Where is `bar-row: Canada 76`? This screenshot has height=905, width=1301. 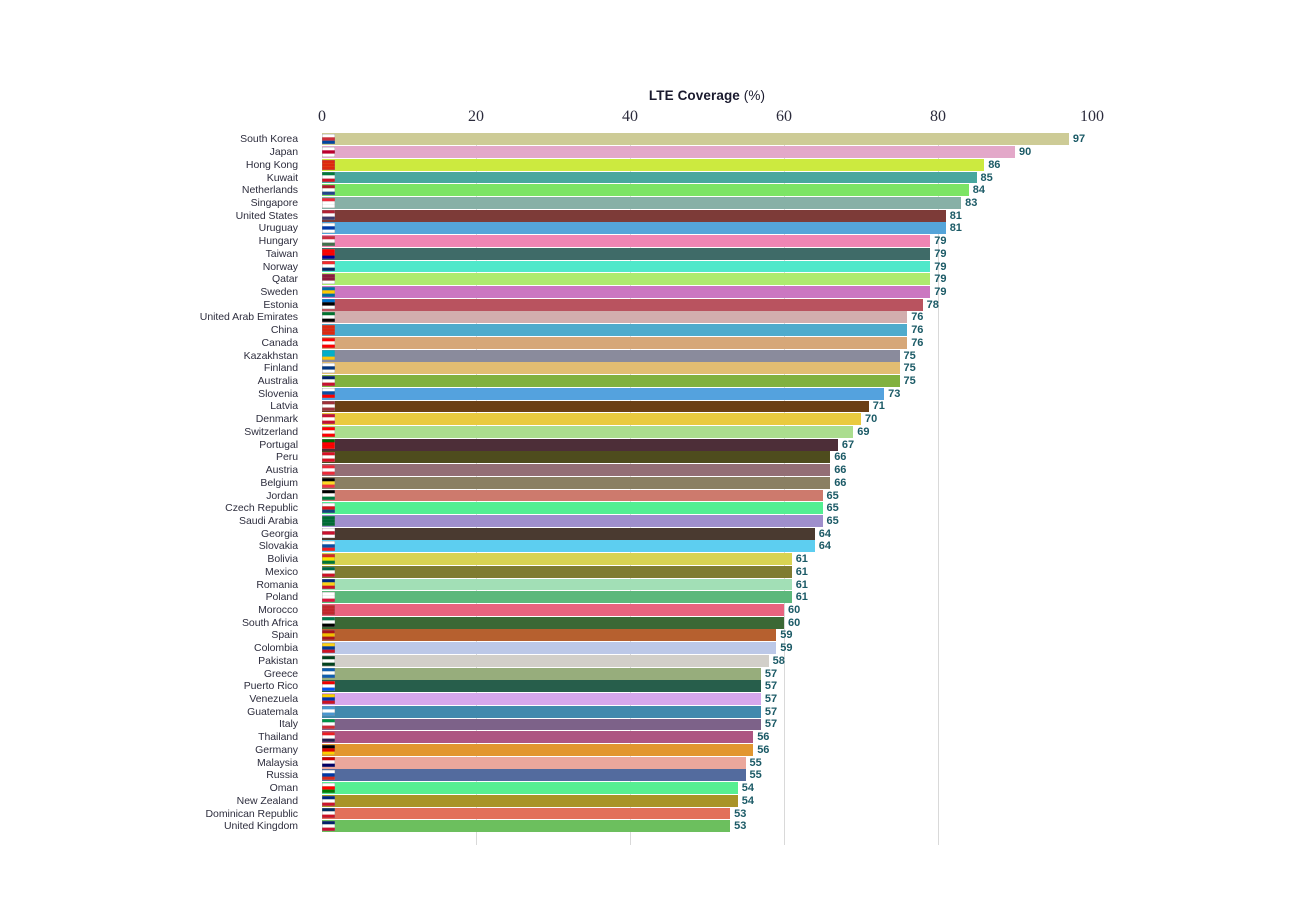
bar-row: Canada 76 is located at coordinates (650, 343).